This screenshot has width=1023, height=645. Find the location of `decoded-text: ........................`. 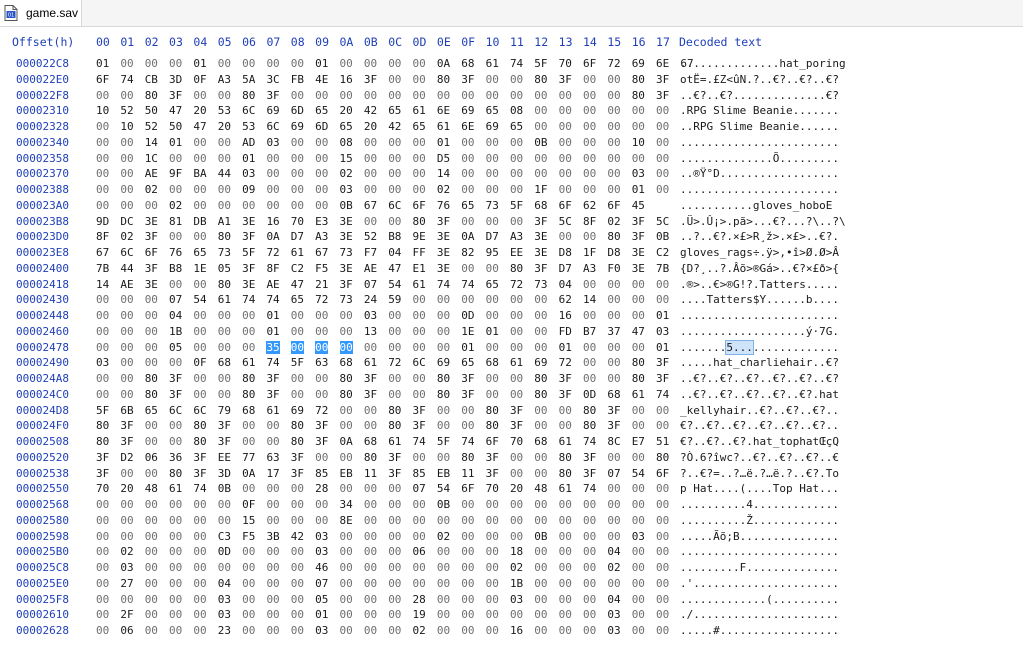

decoded-text: ........................ is located at coordinates (759, 189).